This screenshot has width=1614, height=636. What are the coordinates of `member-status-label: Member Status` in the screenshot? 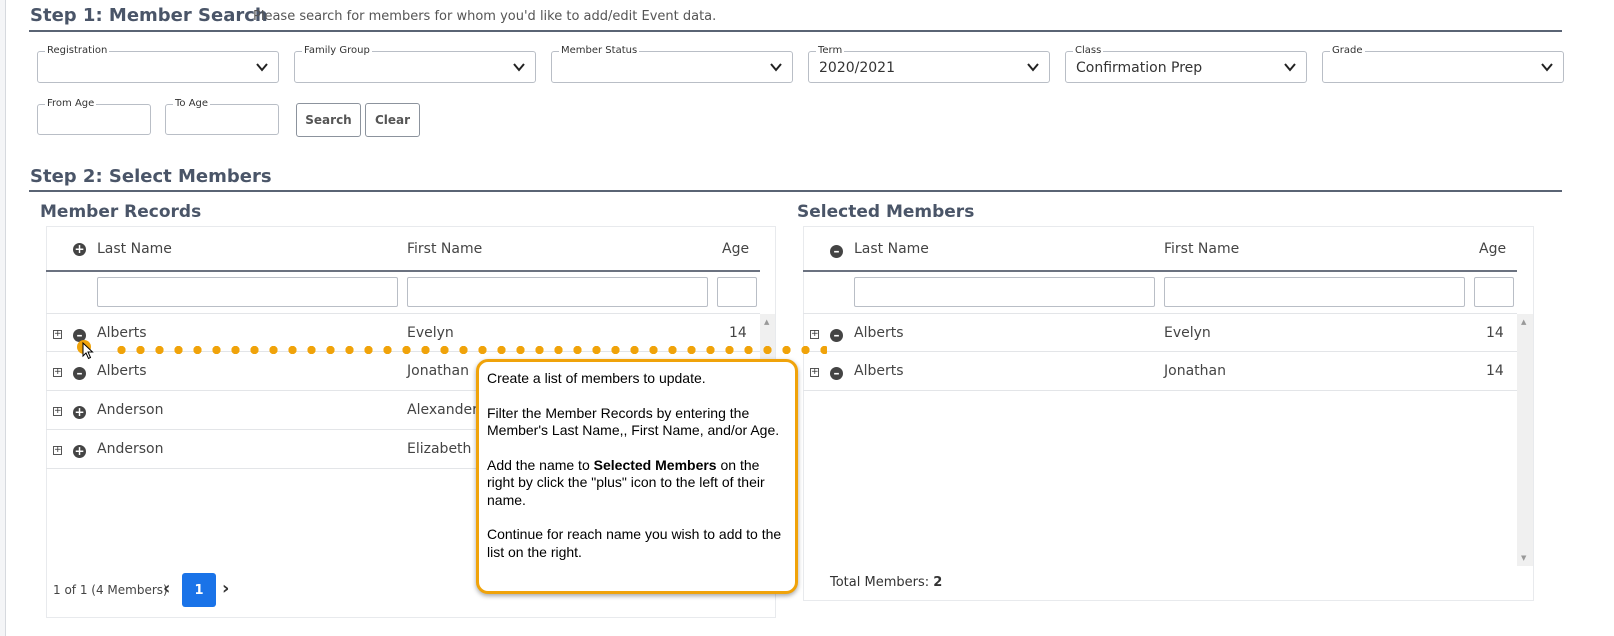 It's located at (599, 50).